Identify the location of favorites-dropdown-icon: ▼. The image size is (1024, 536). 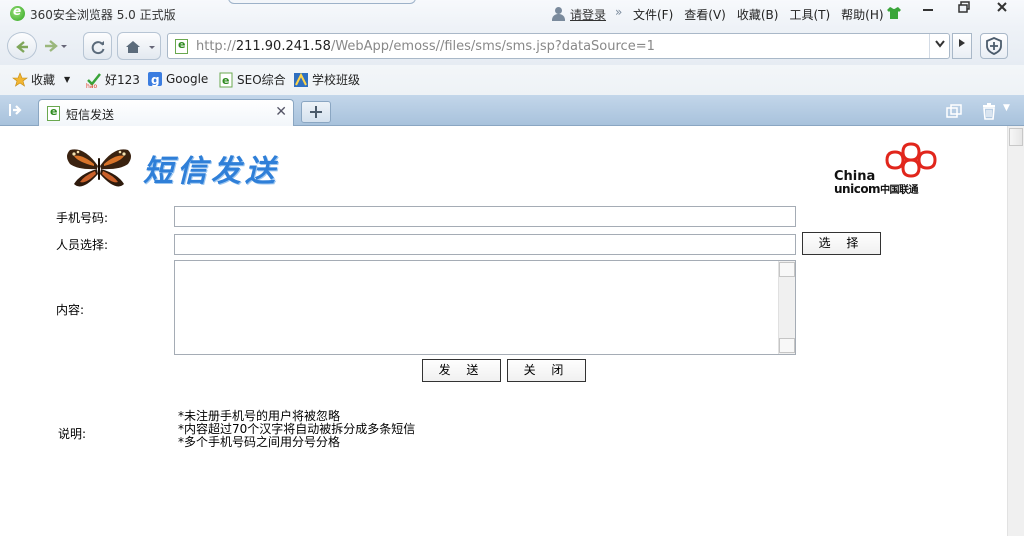
(67, 79).